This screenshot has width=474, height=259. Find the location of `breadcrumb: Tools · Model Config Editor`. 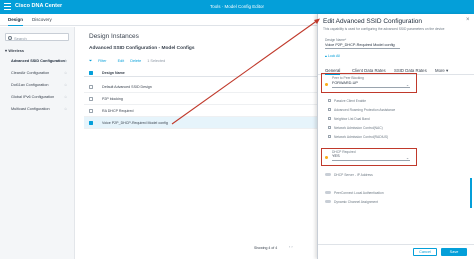

breadcrumb: Tools · Model Config Editor is located at coordinates (237, 6).